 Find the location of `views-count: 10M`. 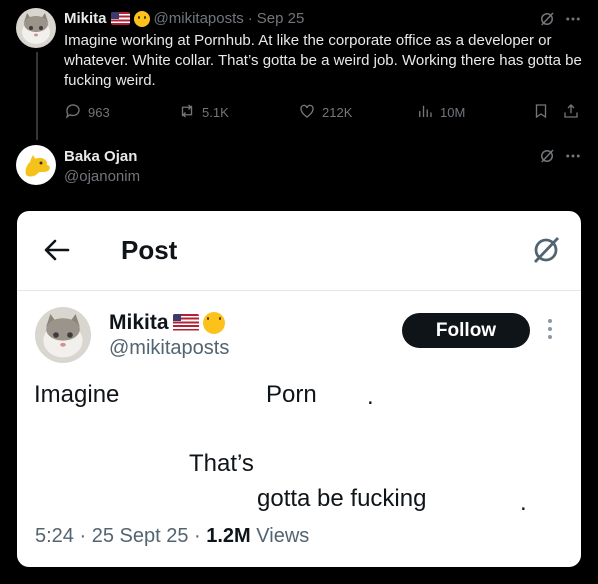

views-count: 10M is located at coordinates (453, 112).